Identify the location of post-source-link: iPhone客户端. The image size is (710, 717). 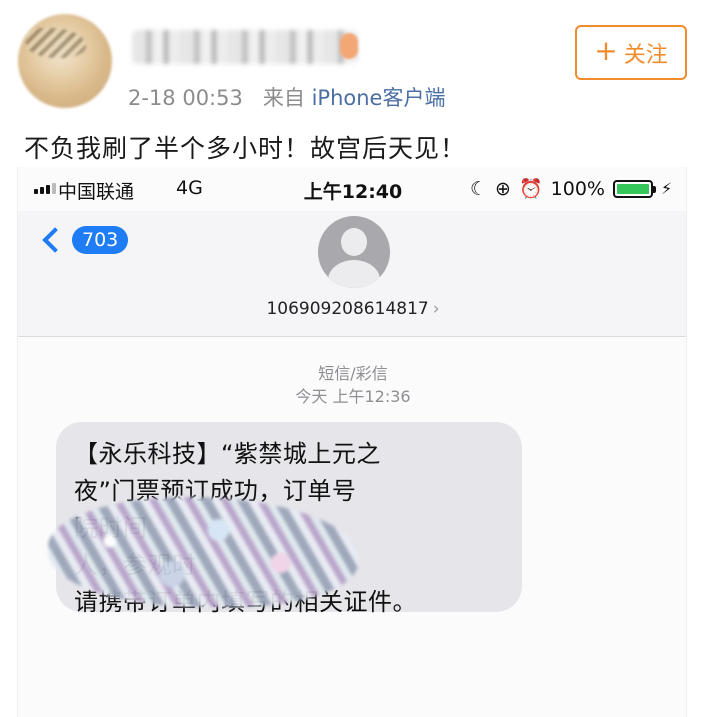
(379, 98).